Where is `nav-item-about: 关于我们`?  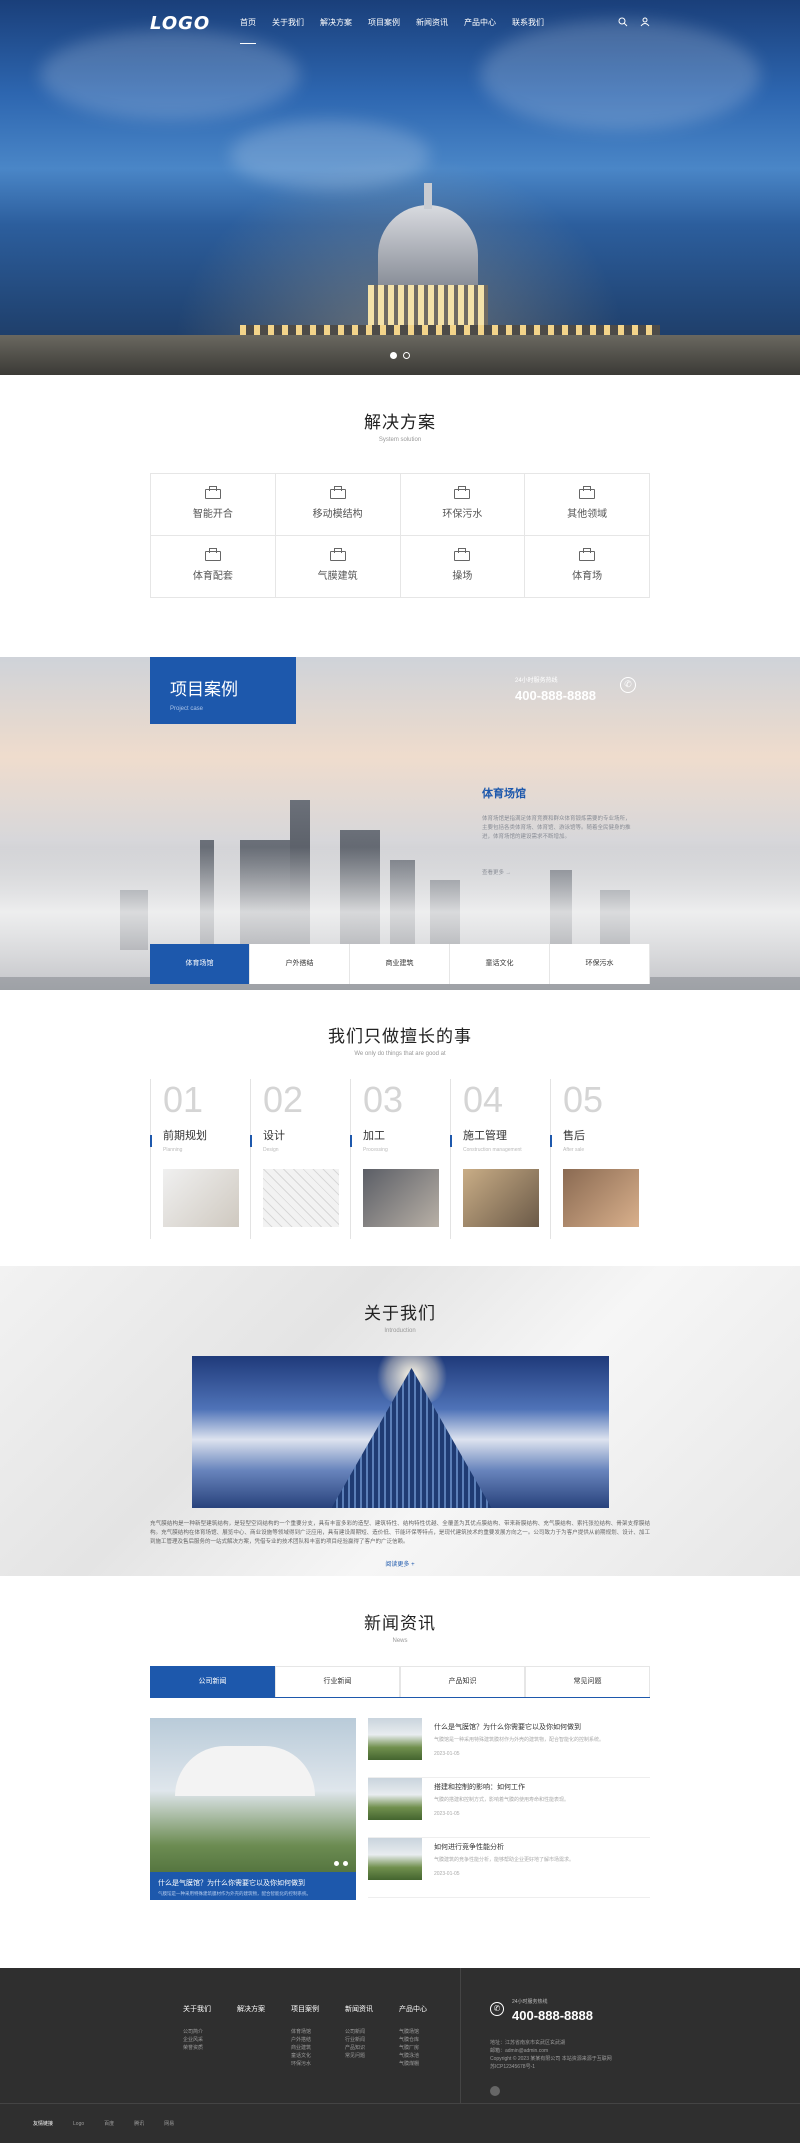 nav-item-about: 关于我们 is located at coordinates (288, 23).